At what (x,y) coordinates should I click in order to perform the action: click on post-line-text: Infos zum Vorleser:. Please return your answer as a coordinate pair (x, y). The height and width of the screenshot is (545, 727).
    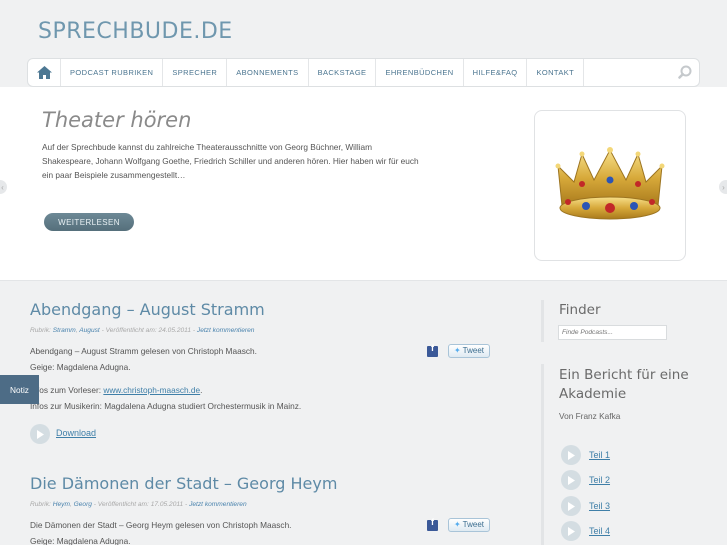
    Looking at the image, I should click on (67, 390).